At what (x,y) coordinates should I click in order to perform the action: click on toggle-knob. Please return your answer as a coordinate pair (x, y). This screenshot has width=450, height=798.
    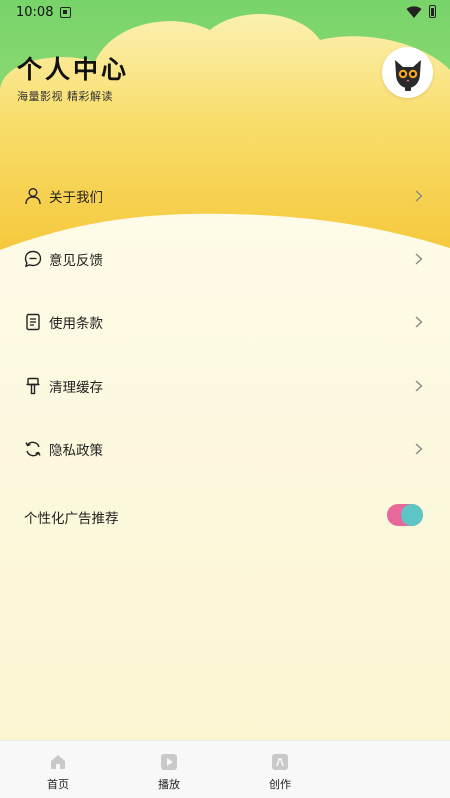
    Looking at the image, I should click on (412, 515).